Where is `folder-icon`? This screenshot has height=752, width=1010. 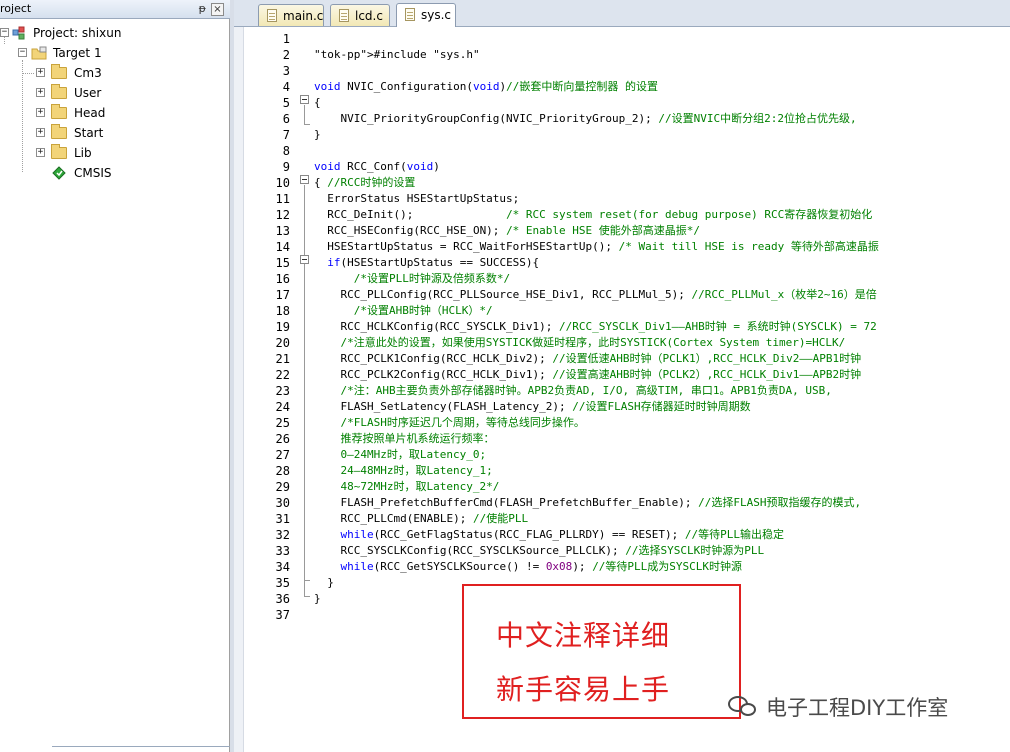
folder-icon is located at coordinates (59, 111).